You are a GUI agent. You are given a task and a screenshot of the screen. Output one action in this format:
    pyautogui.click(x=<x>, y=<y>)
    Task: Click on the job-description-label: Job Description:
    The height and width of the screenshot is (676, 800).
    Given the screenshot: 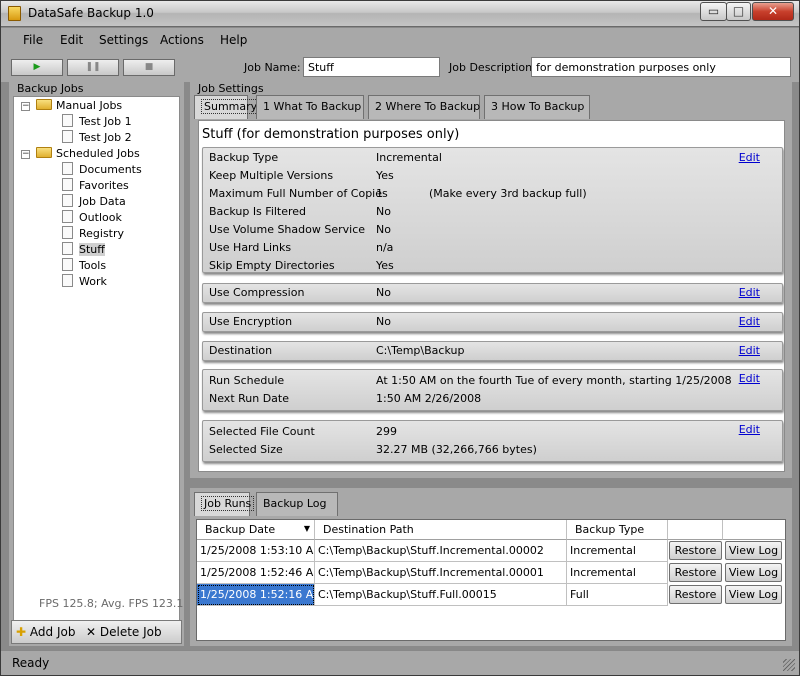 What is the action you would take?
    pyautogui.click(x=492, y=67)
    